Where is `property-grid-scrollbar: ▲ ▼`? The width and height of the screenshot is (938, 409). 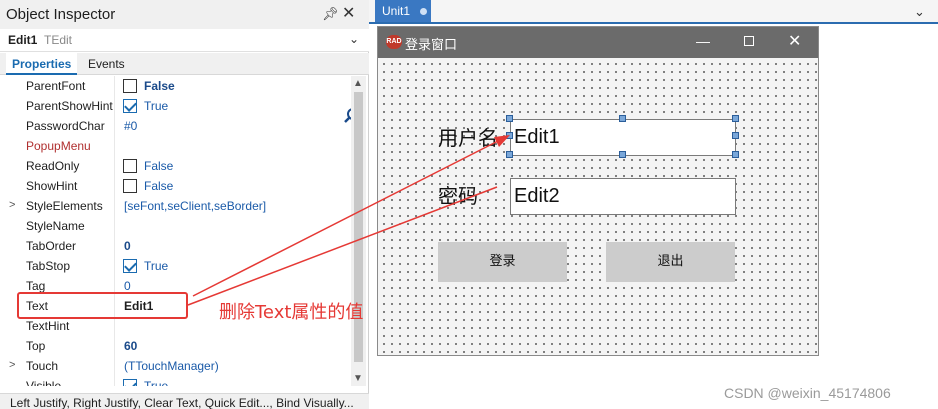
property-grid-scrollbar: ▲ ▼ is located at coordinates (358, 231).